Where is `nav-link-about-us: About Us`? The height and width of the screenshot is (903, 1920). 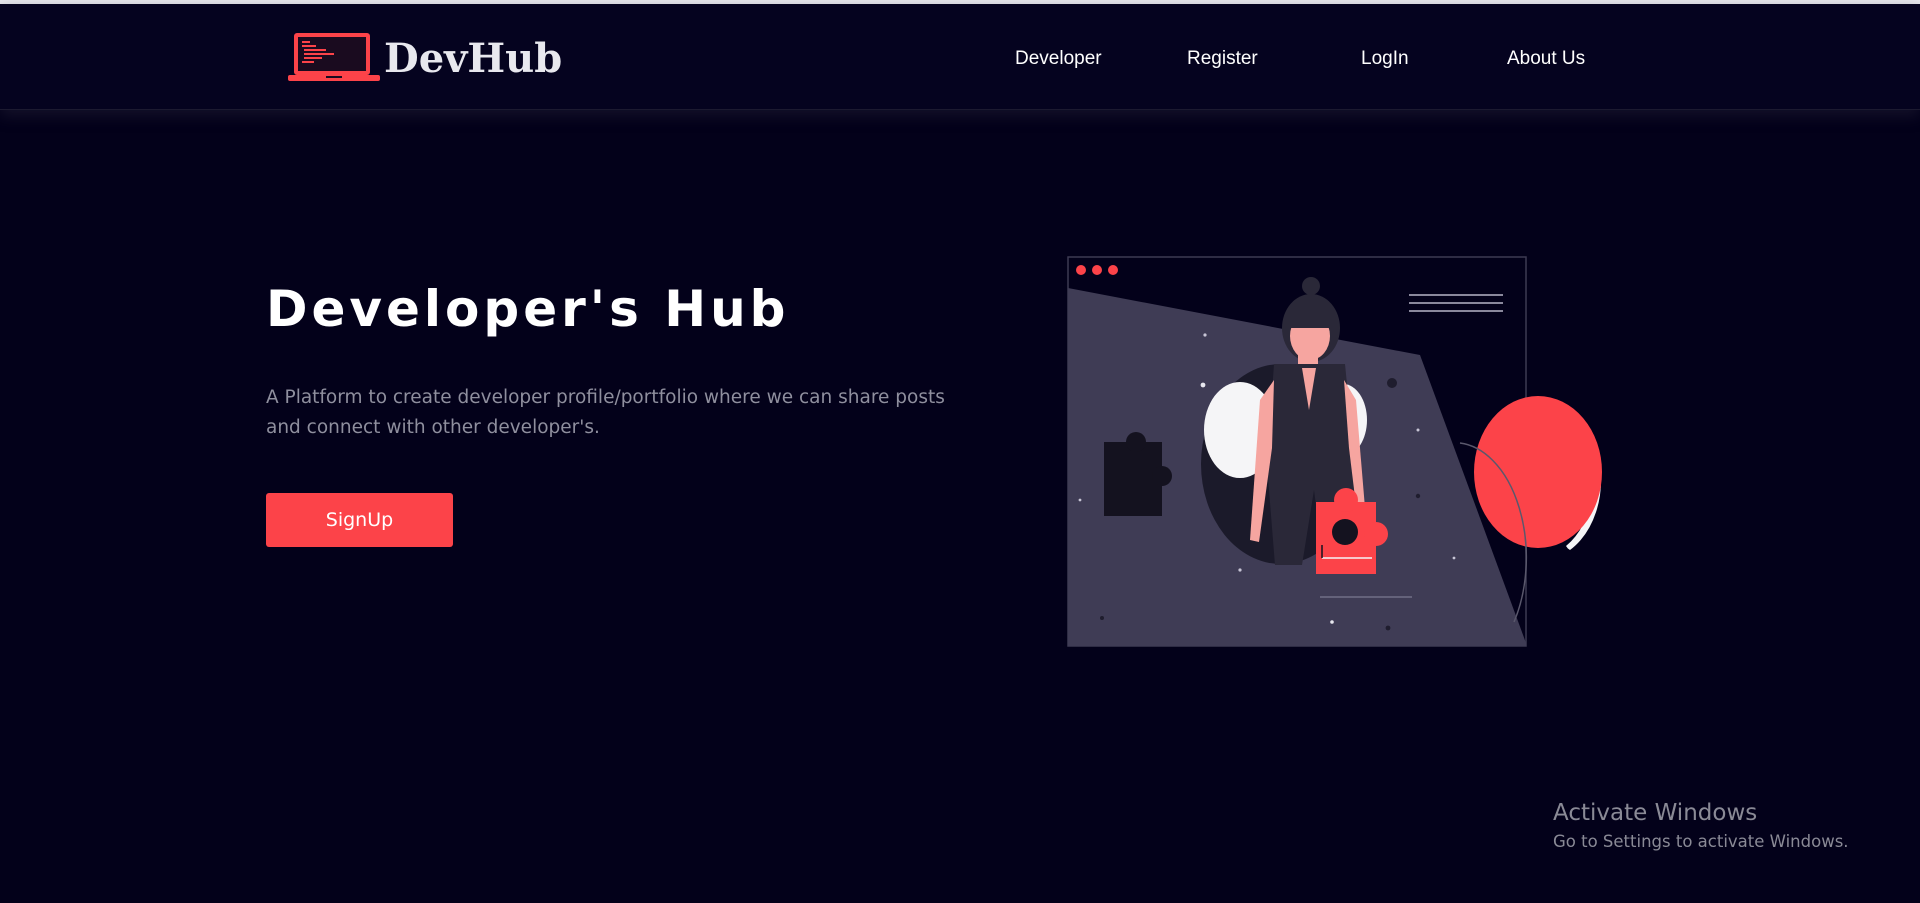 nav-link-about-us: About Us is located at coordinates (1546, 59).